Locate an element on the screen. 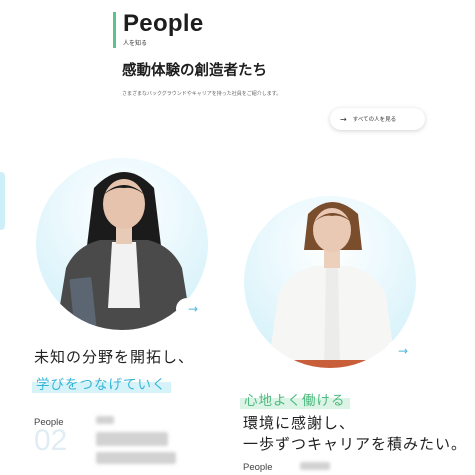  card-1-name-blurred is located at coordinates (105, 420).